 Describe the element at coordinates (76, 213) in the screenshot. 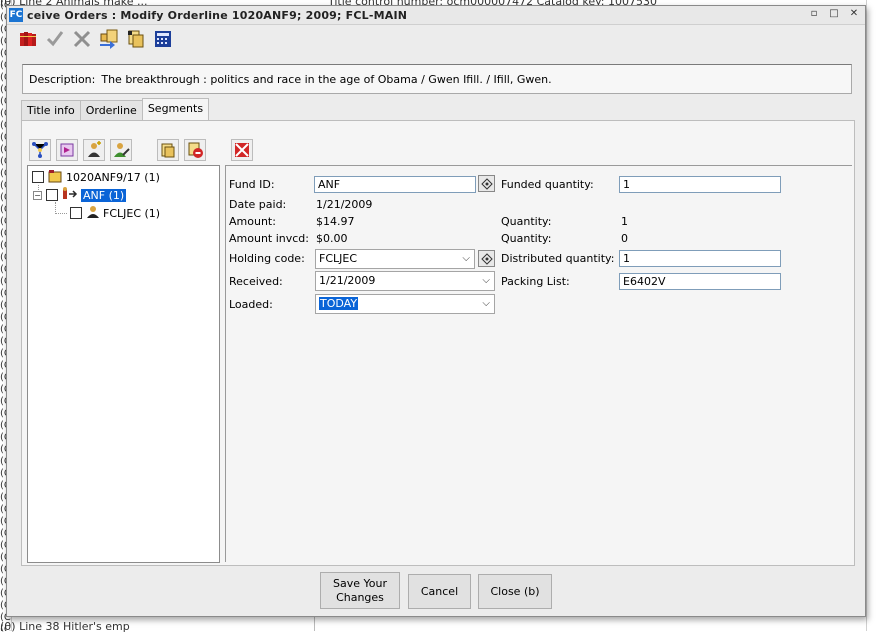

I see `tree-holding-checkbox` at that location.